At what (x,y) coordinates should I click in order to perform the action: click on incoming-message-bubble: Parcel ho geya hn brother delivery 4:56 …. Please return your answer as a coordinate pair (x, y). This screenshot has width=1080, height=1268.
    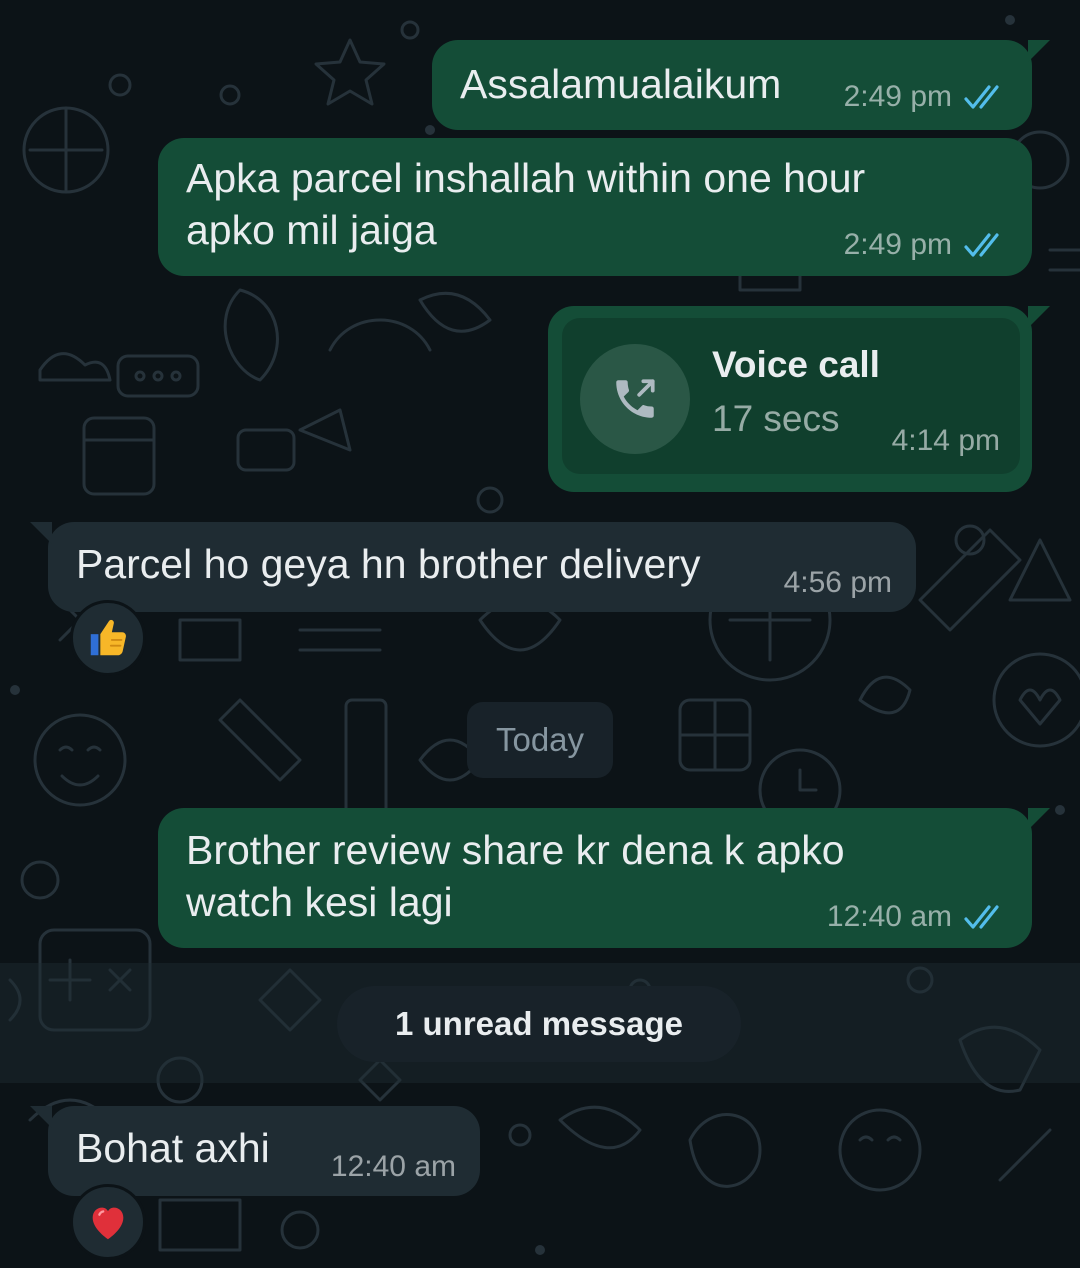
    Looking at the image, I should click on (473, 567).